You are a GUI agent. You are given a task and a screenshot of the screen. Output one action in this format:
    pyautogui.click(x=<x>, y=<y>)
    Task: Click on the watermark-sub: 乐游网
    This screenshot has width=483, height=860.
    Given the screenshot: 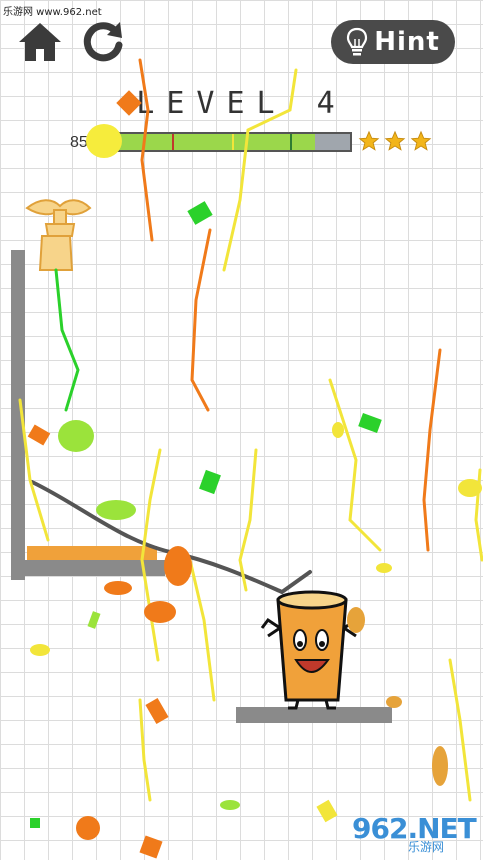 What is the action you would take?
    pyautogui.click(x=426, y=847)
    